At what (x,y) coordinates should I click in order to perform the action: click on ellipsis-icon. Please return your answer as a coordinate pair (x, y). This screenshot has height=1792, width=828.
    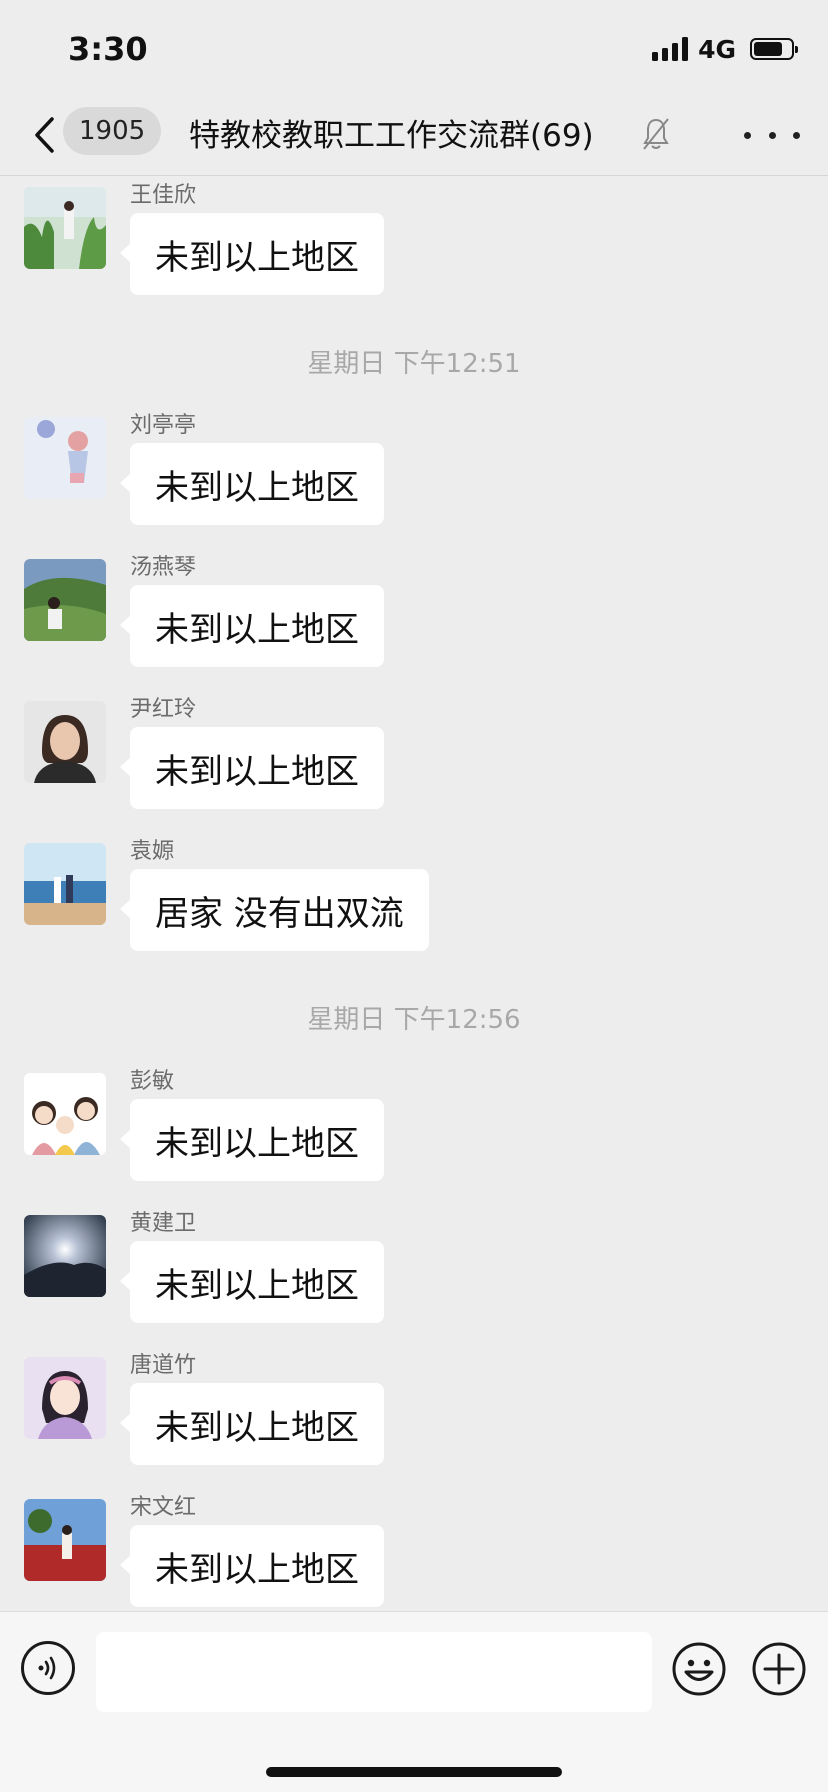
    Looking at the image, I should click on (747, 135).